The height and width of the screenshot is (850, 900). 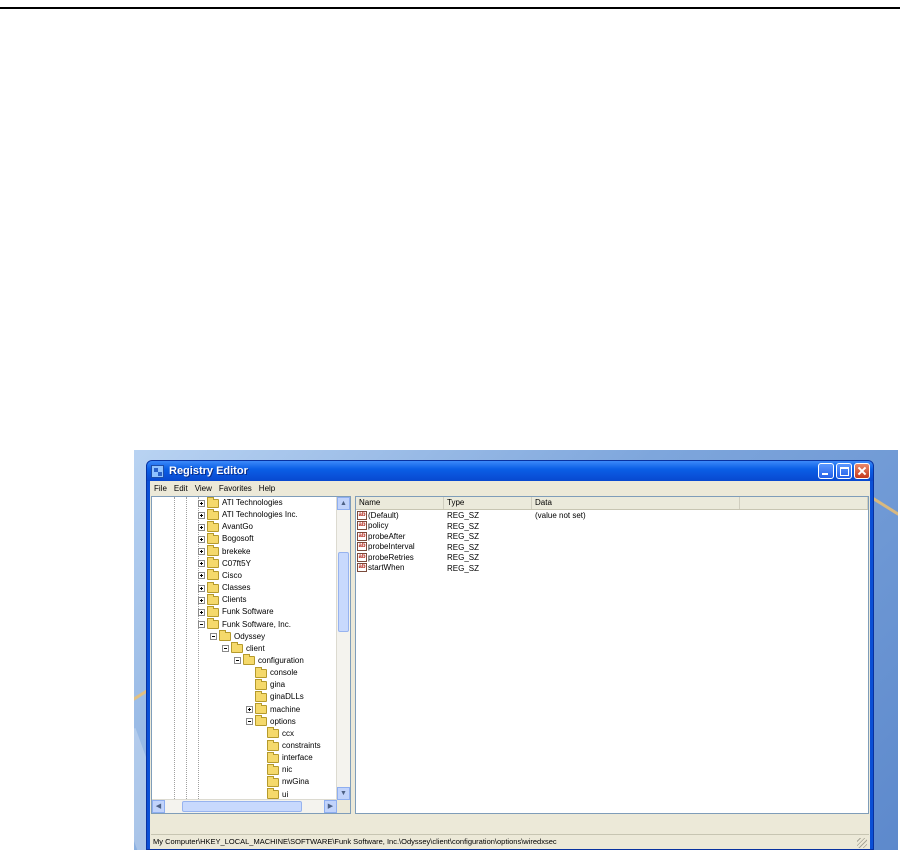 I want to click on scroll-right-arrow-icon: ▶, so click(x=330, y=806).